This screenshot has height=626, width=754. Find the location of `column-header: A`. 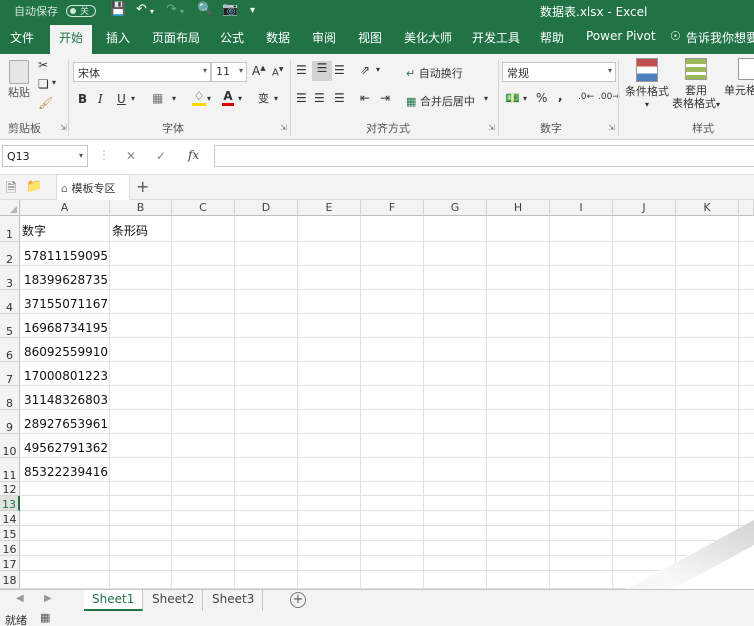

column-header: A is located at coordinates (65, 208).